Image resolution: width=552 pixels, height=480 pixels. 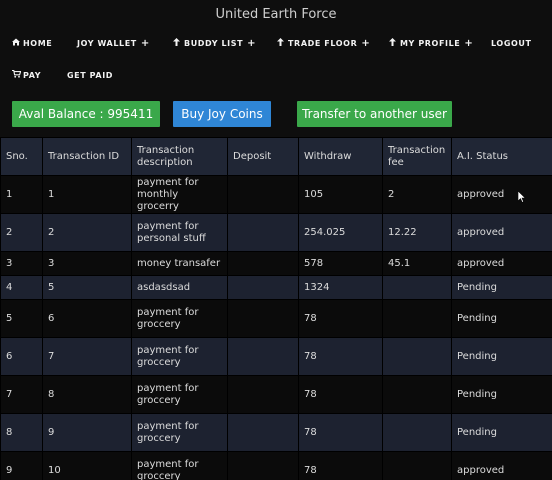 I want to click on table-row: 5 6 payment for groccery 78 Pending, so click(x=276, y=318).